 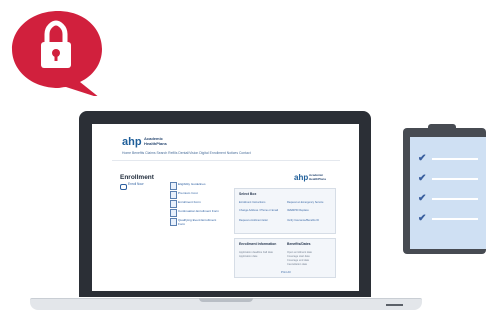 What do you see at coordinates (253, 220) in the screenshot?
I see `panel-link: Request enrollment letter` at bounding box center [253, 220].